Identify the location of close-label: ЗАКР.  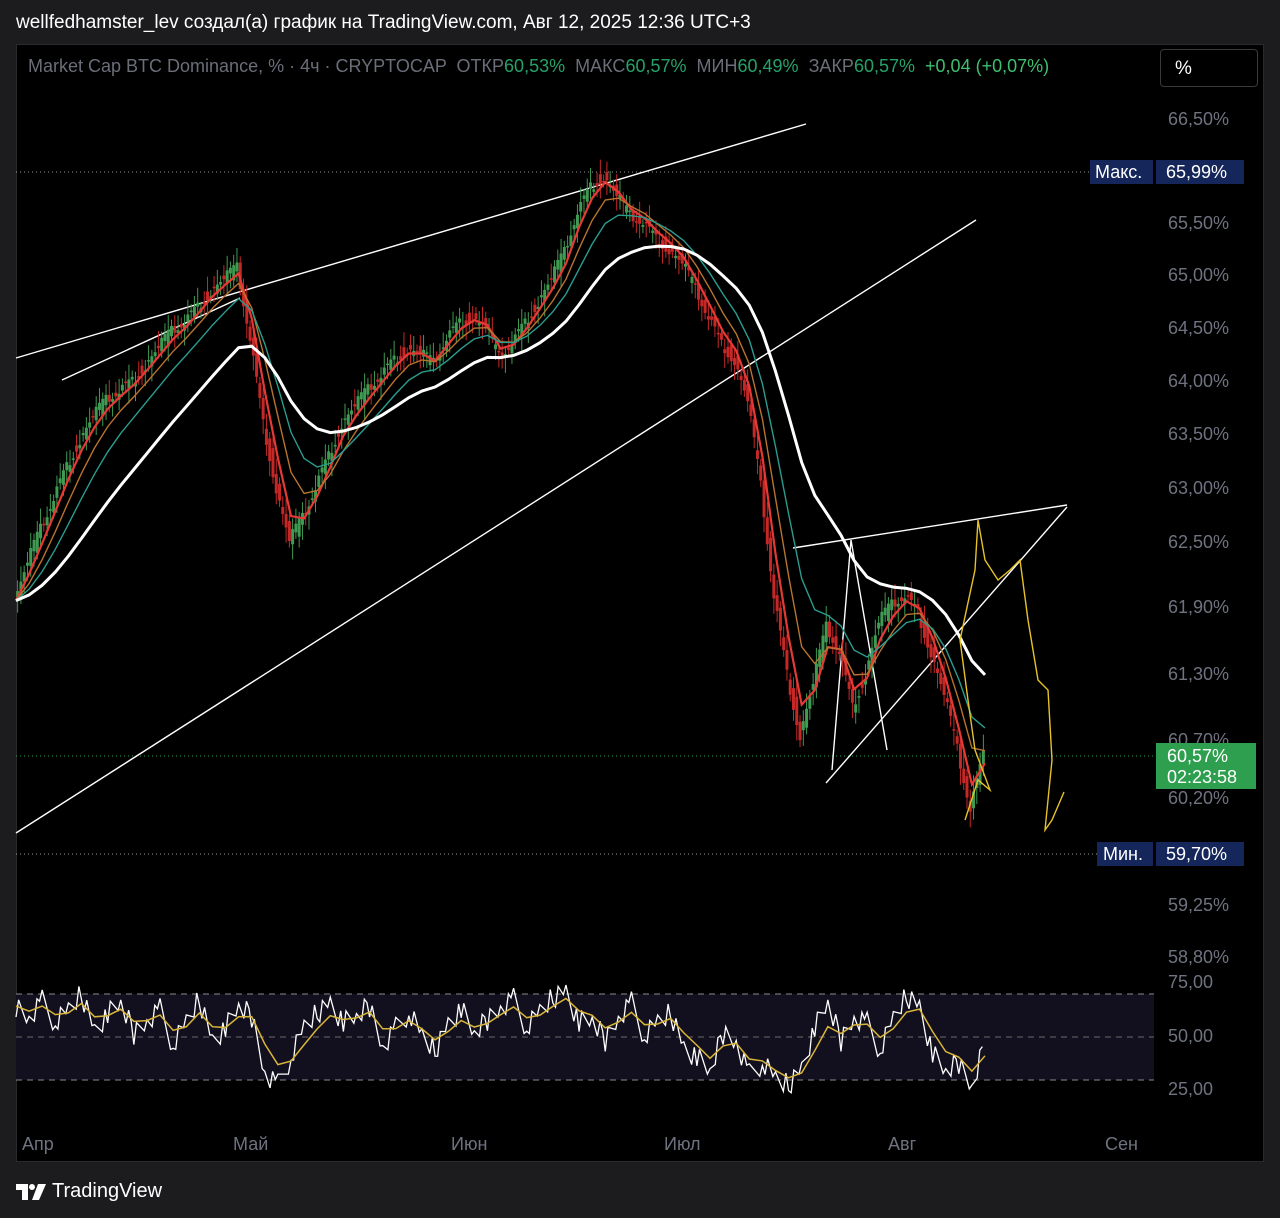
(831, 66).